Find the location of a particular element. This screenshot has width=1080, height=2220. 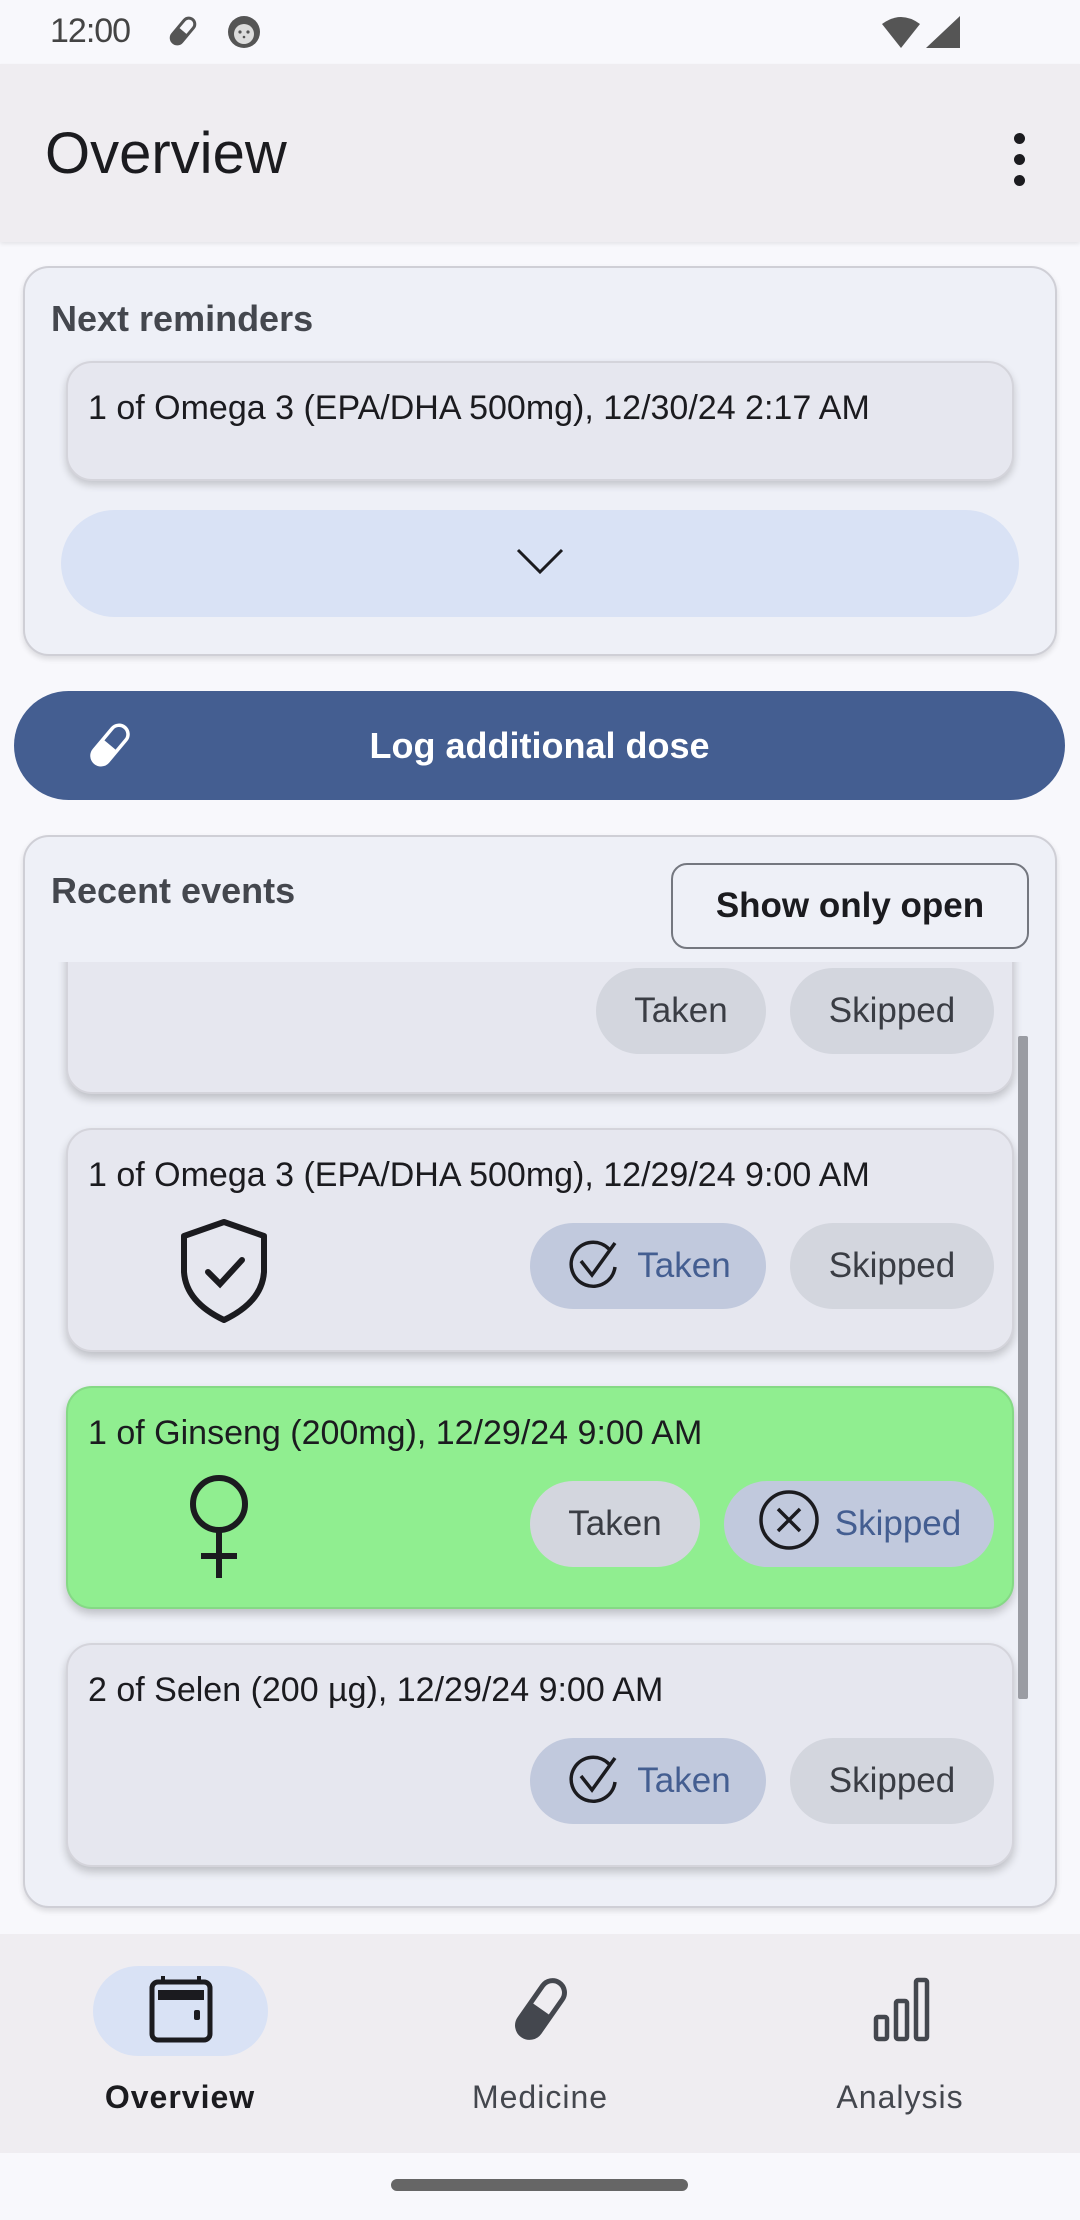

status-time: 12:00 is located at coordinates (90, 31).